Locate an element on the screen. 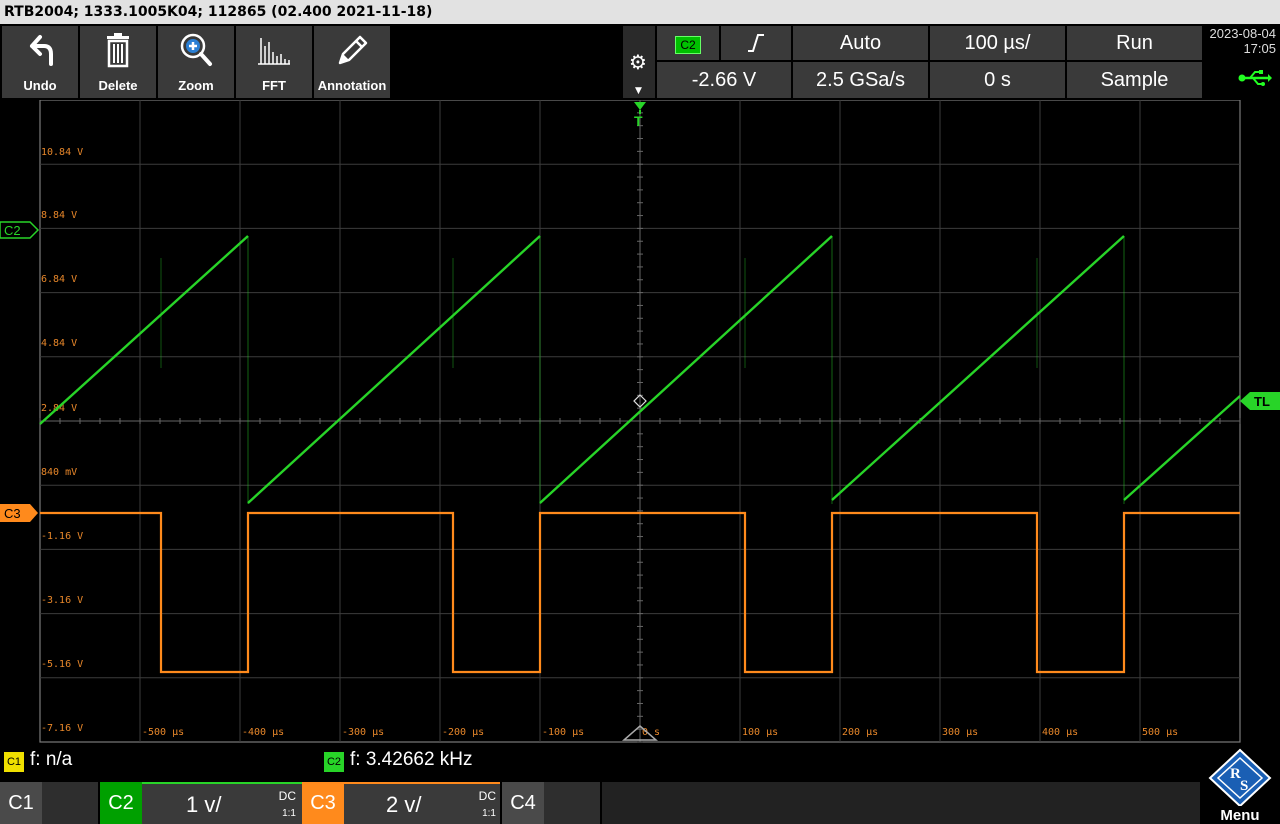 The height and width of the screenshot is (824, 1280). c2-offset-marker: C2 is located at coordinates (20, 230).